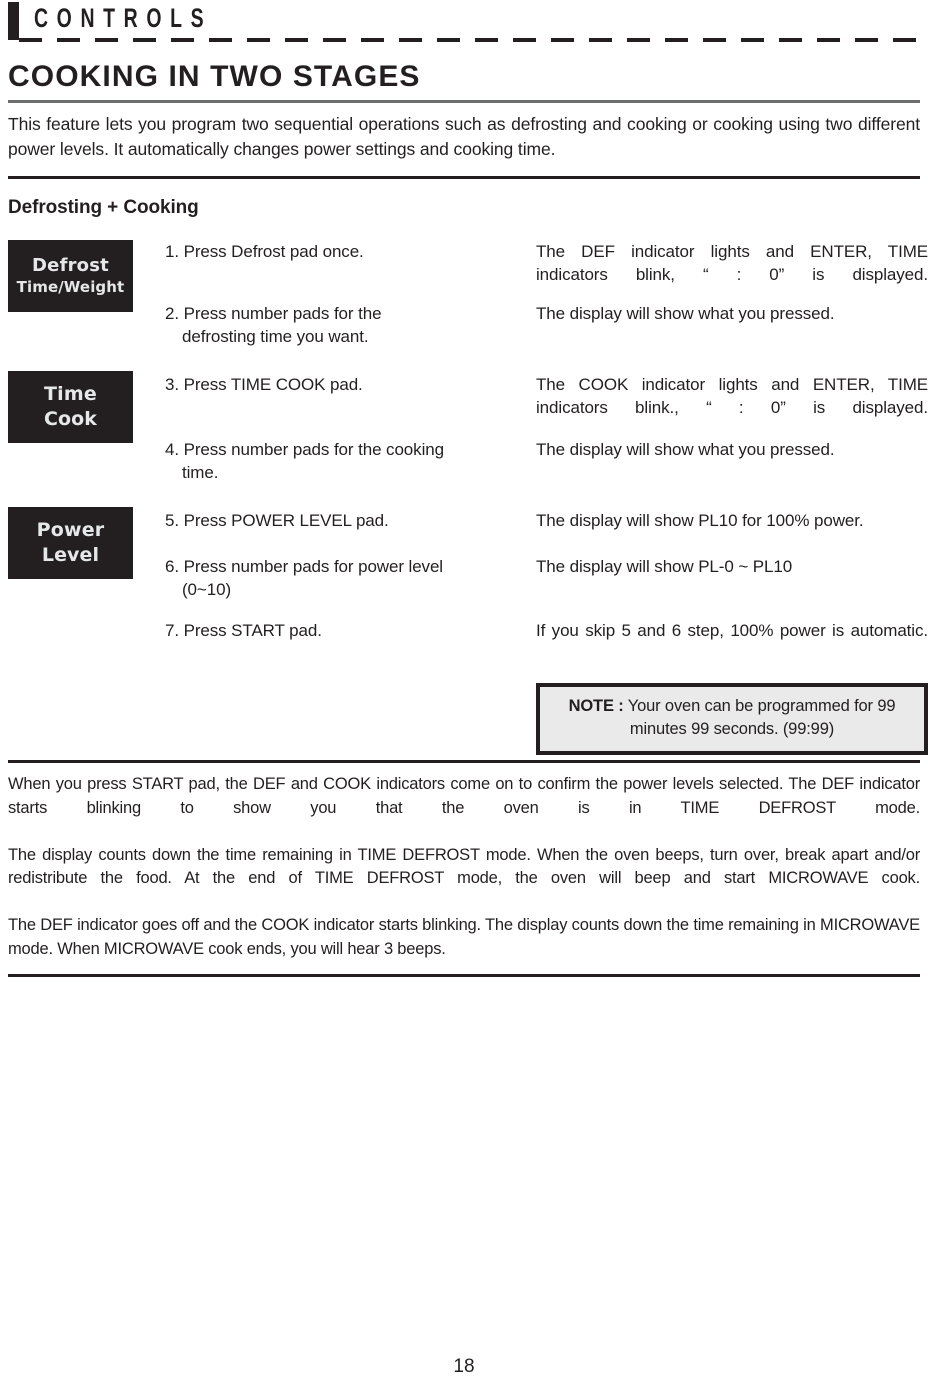 The image size is (928, 1392). What do you see at coordinates (252, 630) in the screenshot?
I see `step-text: Press START pad.` at bounding box center [252, 630].